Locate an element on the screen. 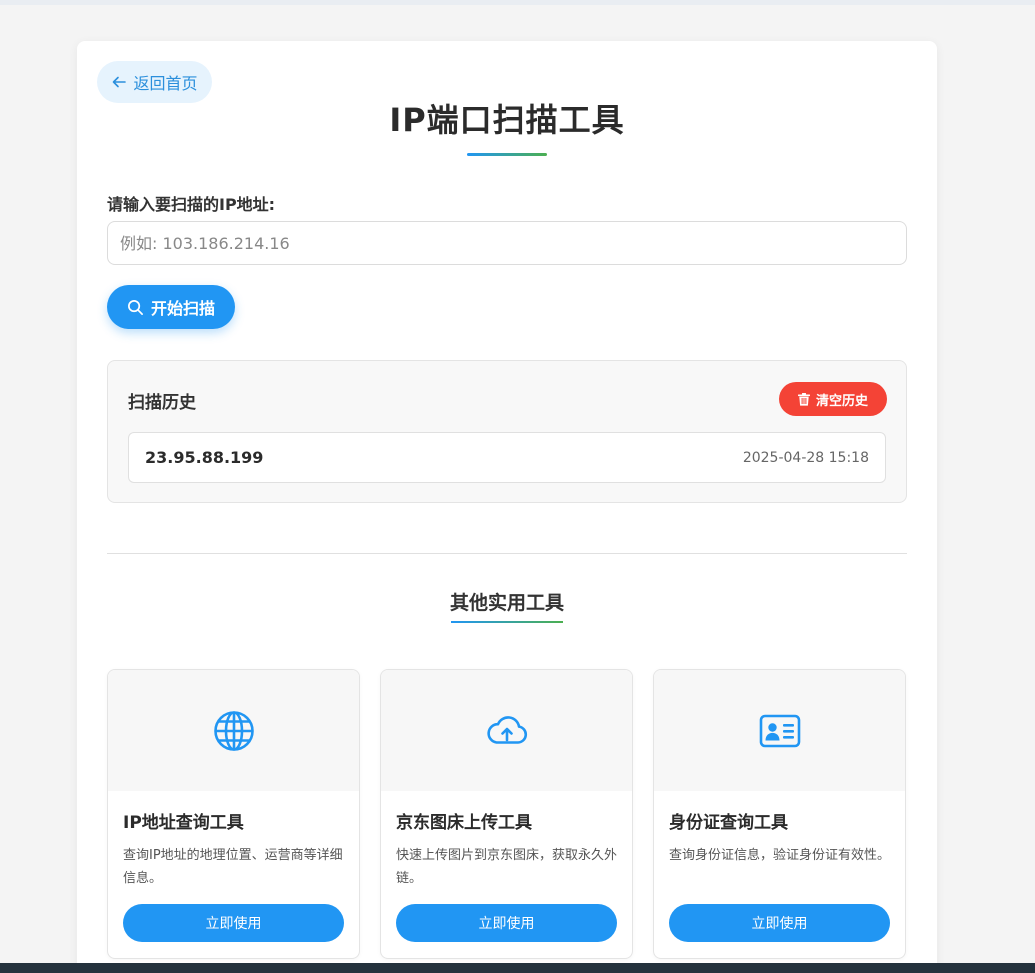 The width and height of the screenshot is (1035, 973). browser-top-strip is located at coordinates (517, 2).